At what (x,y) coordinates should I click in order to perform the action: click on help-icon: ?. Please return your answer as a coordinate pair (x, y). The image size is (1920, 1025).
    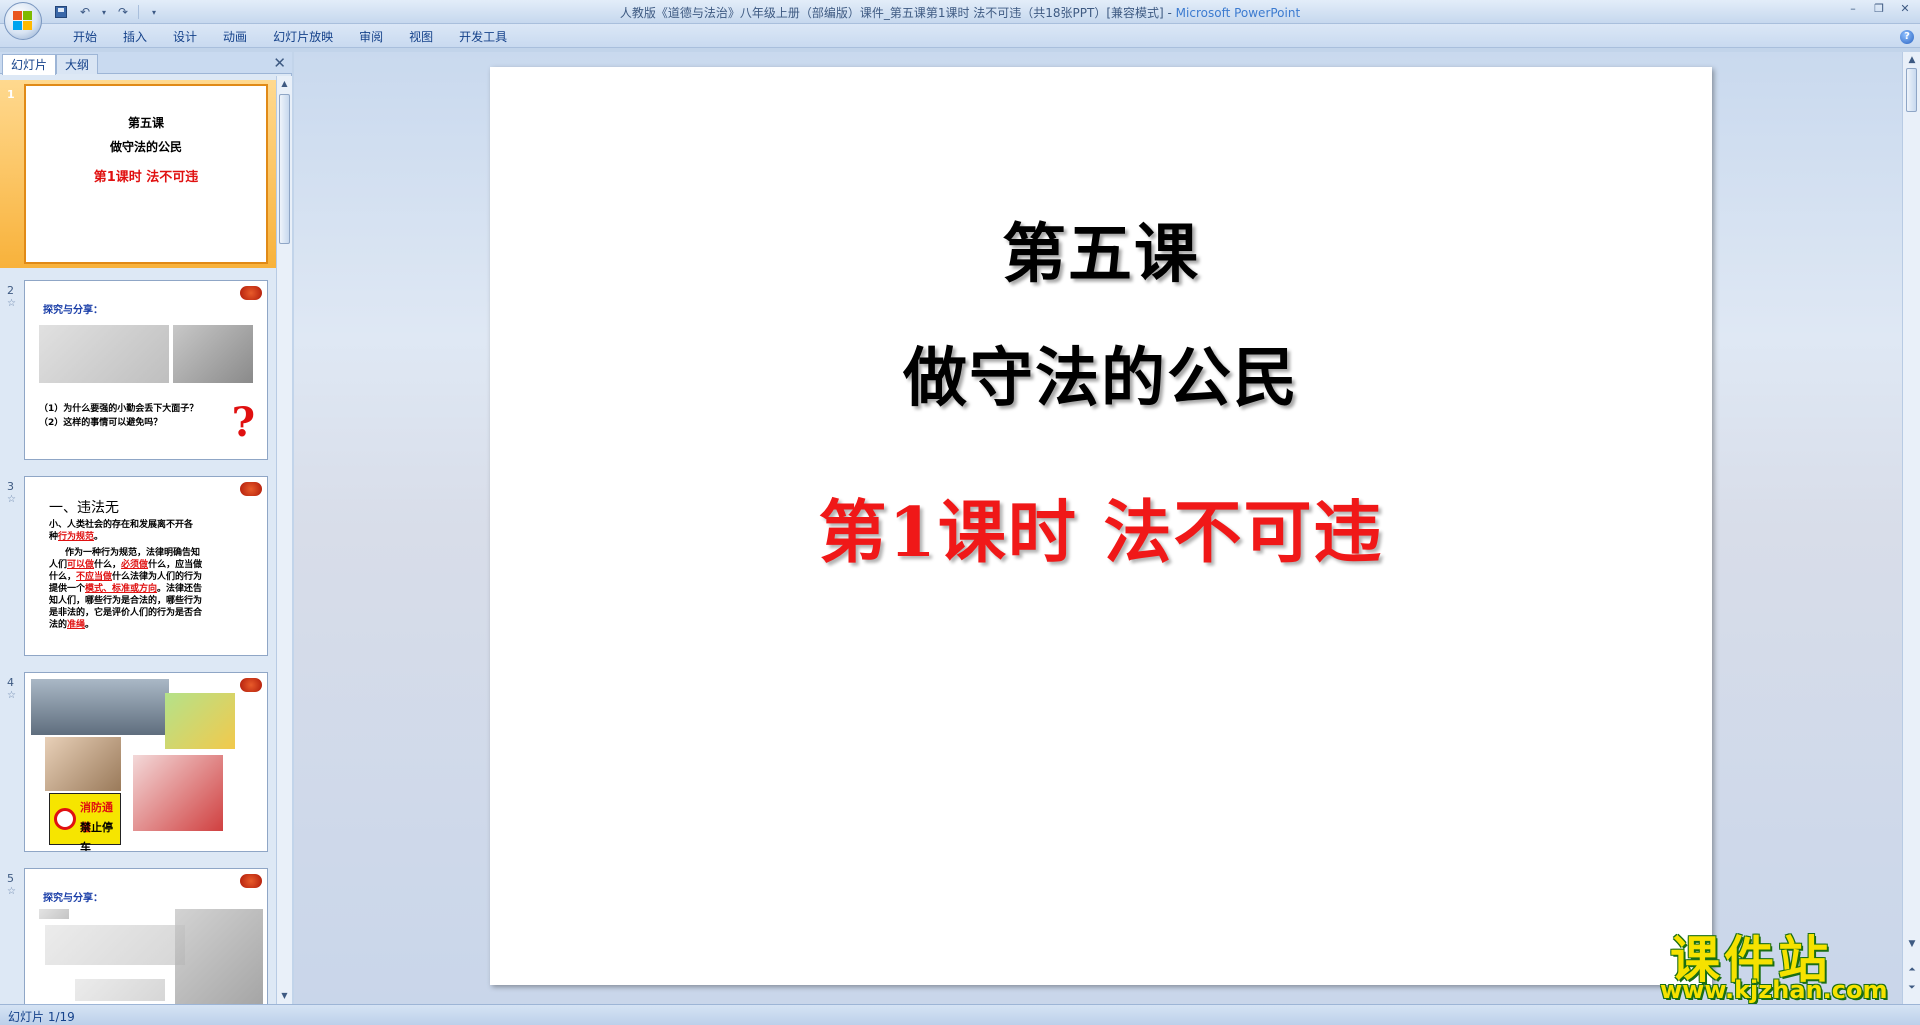
    Looking at the image, I should click on (1907, 36).